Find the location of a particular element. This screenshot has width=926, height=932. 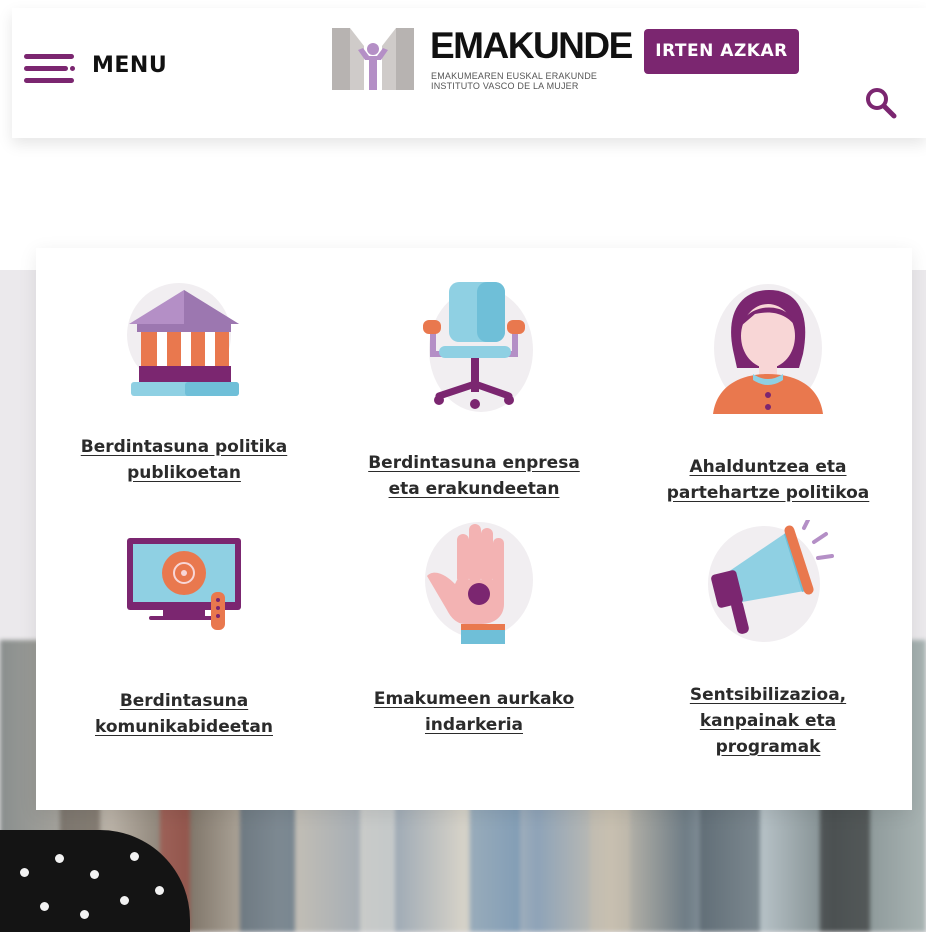

category-label: Berdintasuna politika publikoetan is located at coordinates (184, 460).